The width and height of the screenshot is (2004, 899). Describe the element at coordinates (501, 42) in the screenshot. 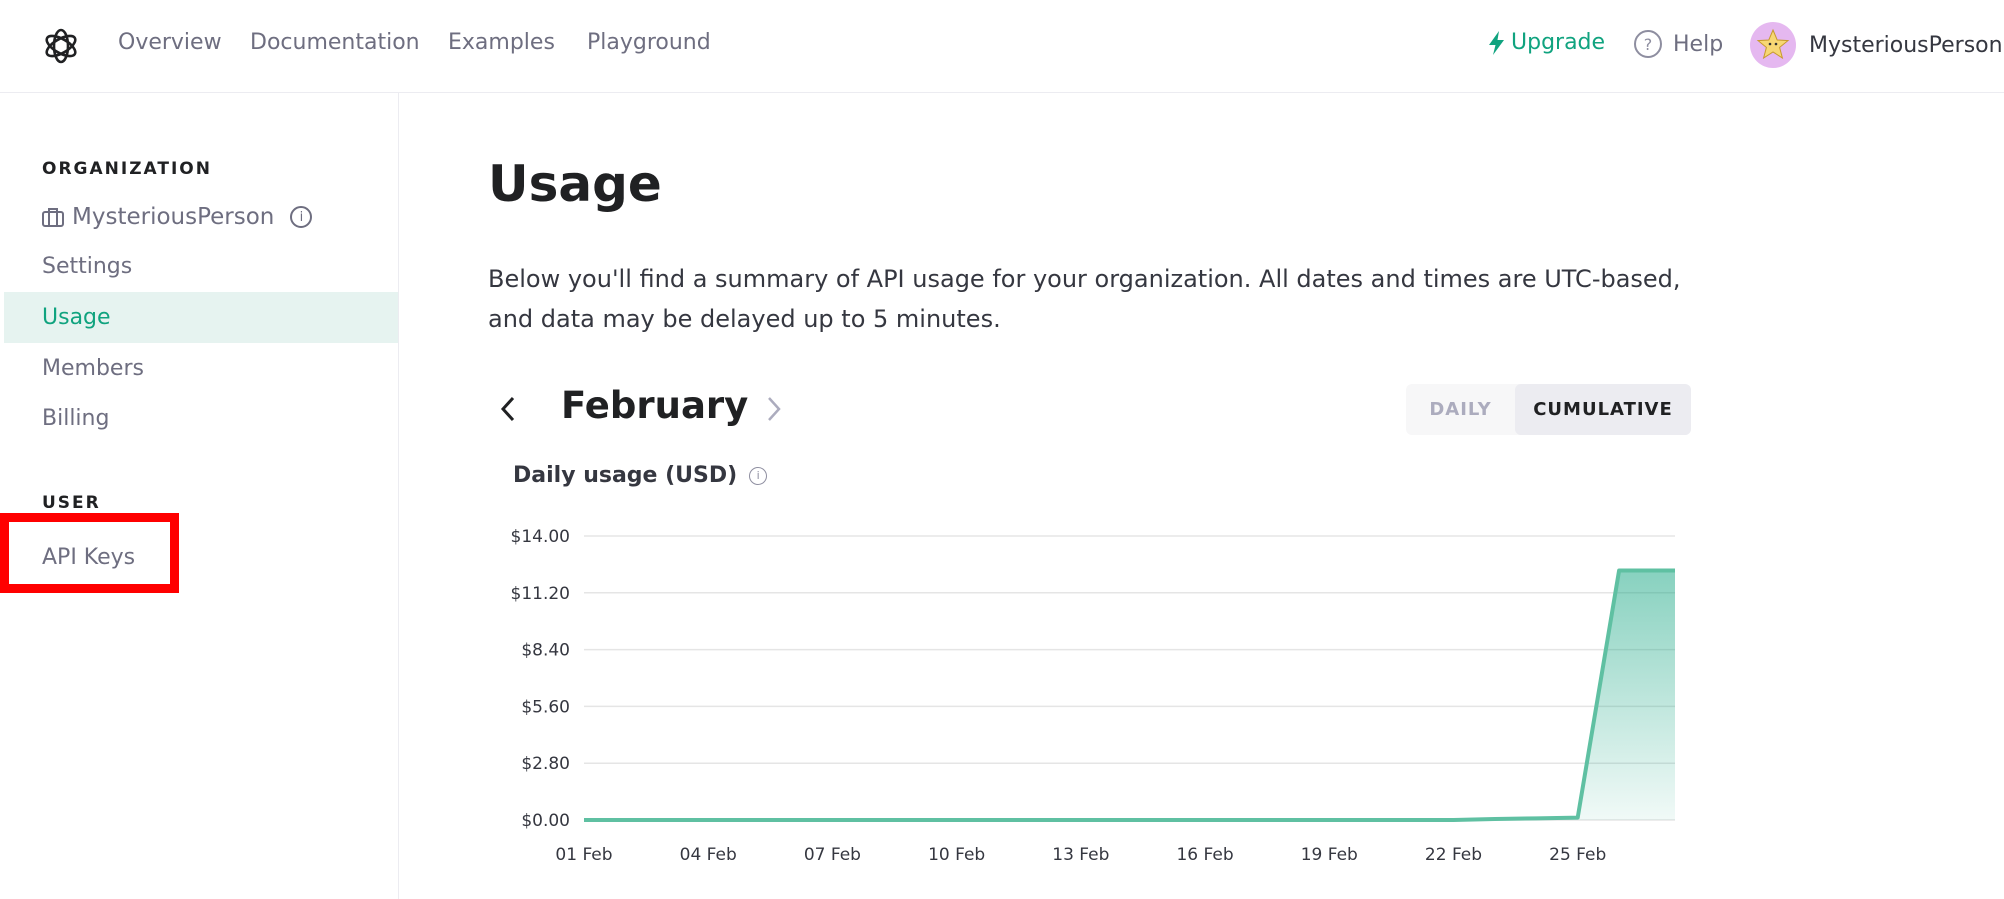

I see `nav-examples: Examples` at that location.